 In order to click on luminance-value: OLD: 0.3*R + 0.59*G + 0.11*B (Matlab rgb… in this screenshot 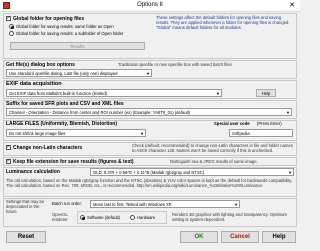, I will do `click(149, 172)`.